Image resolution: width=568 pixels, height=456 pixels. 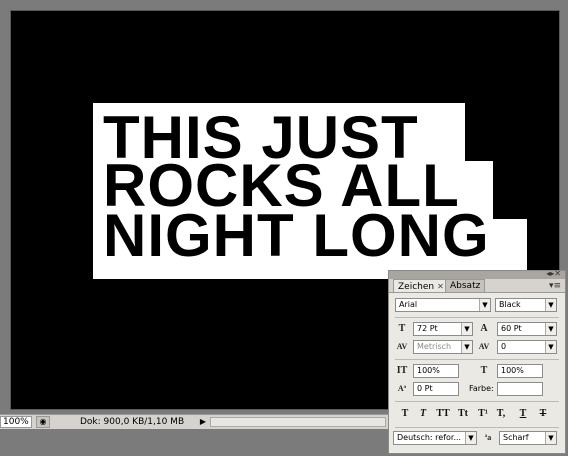 I want to click on close-icon: ✕, so click(x=440, y=286).